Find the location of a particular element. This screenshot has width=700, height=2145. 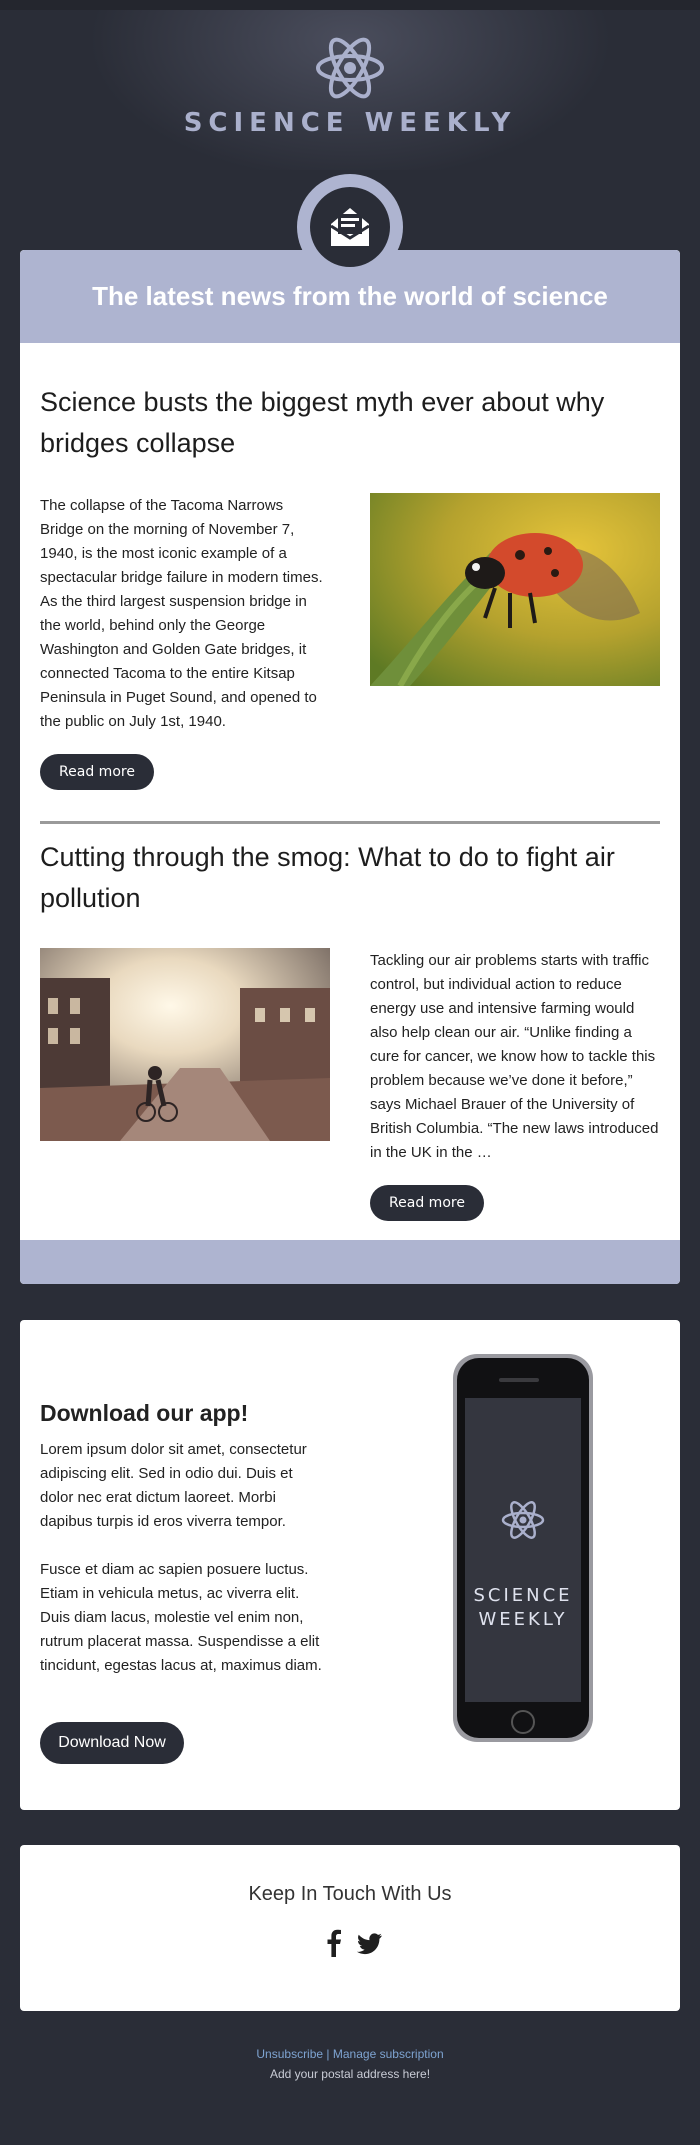

keep-in-touch-card: Keep In Touch With Us is located at coordinates (350, 1928).